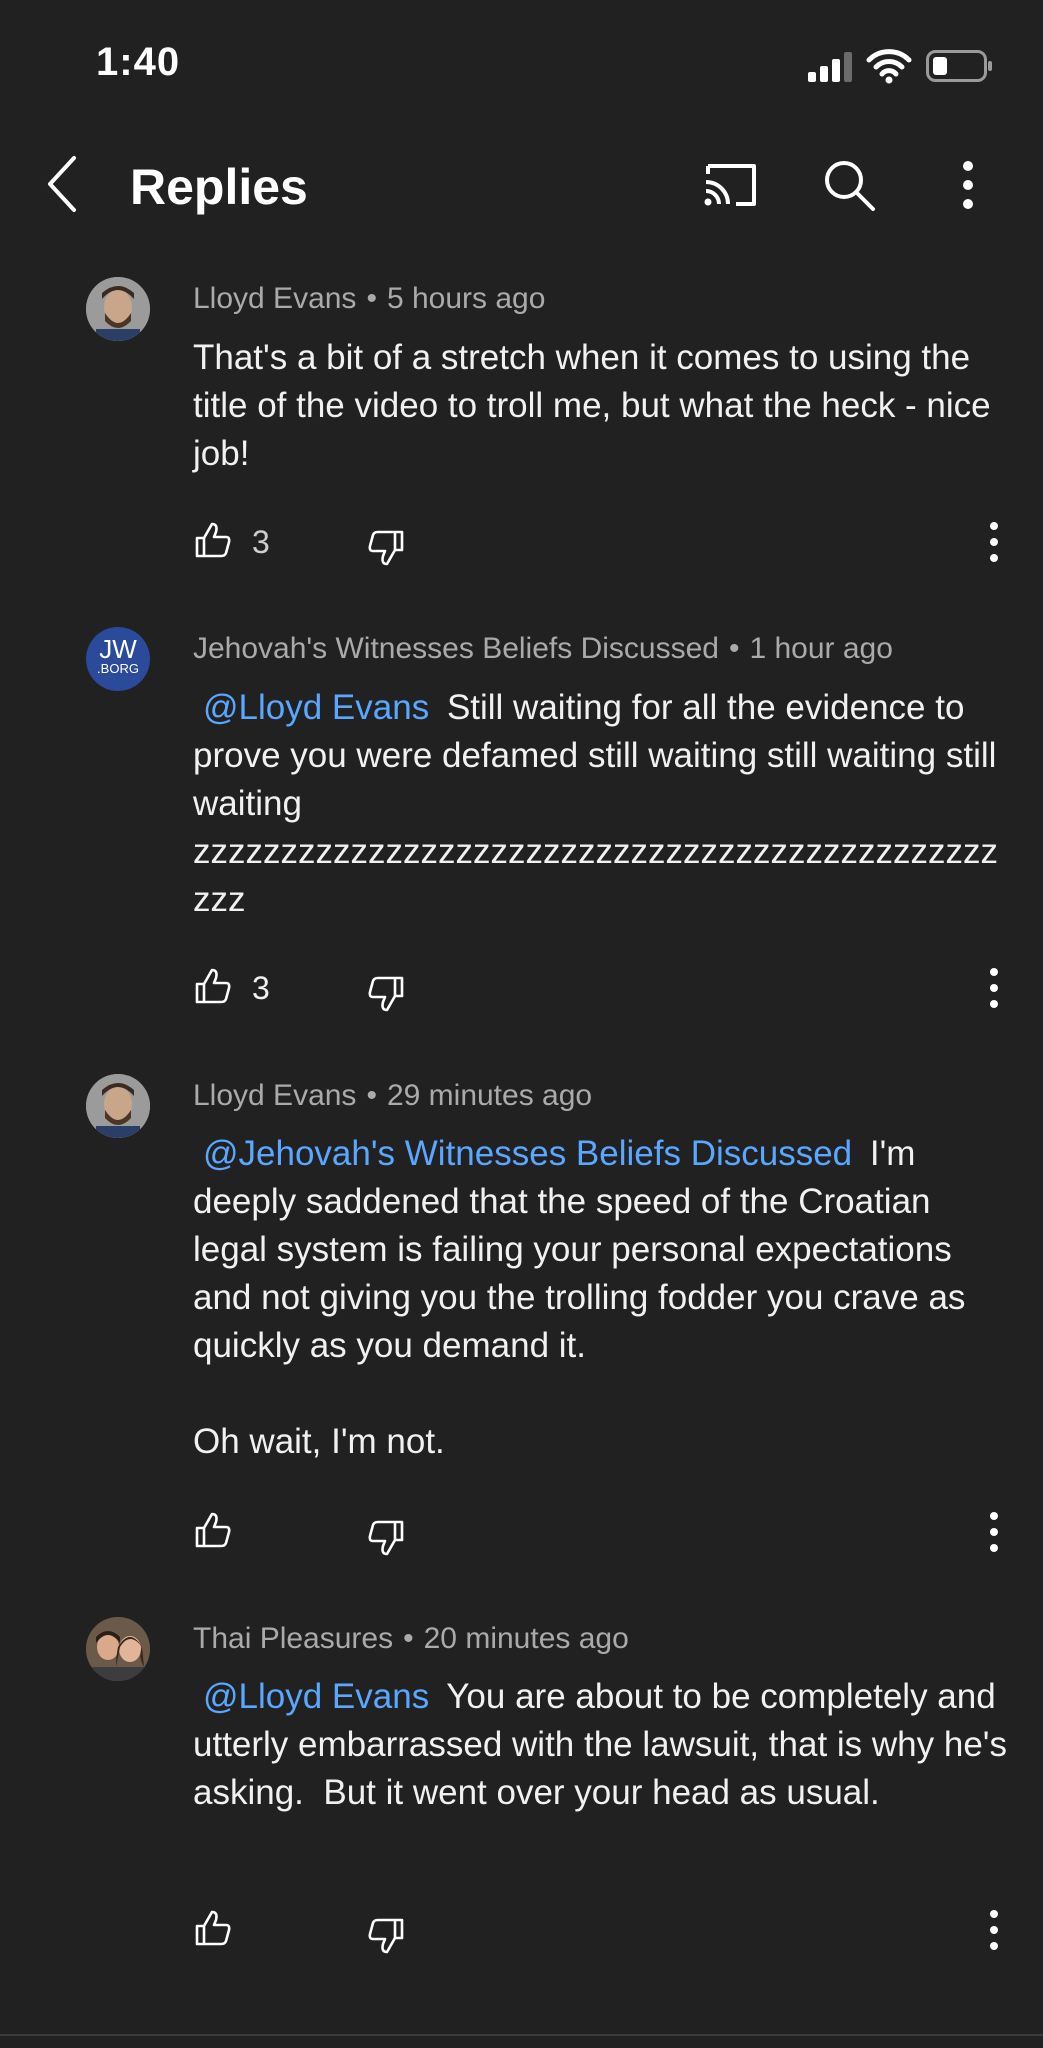  Describe the element at coordinates (821, 648) in the screenshot. I see `comment-time: 1 hour ago` at that location.